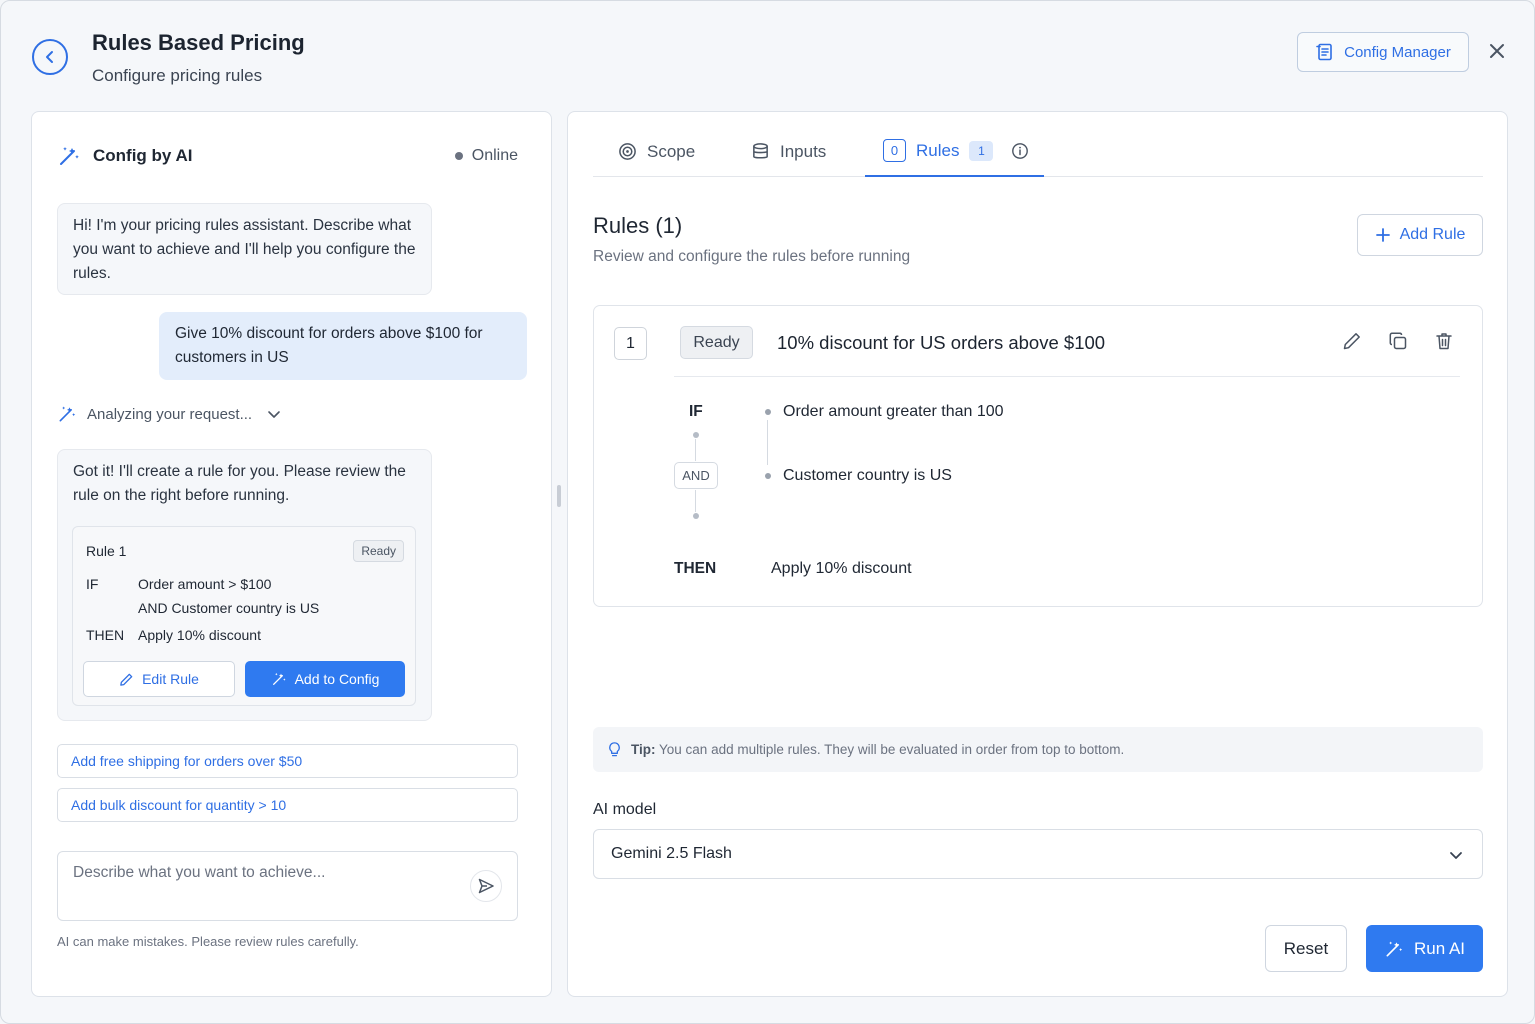  Describe the element at coordinates (1038, 854) in the screenshot. I see `ai-model-select: Gemini 2.5 Flash` at that location.